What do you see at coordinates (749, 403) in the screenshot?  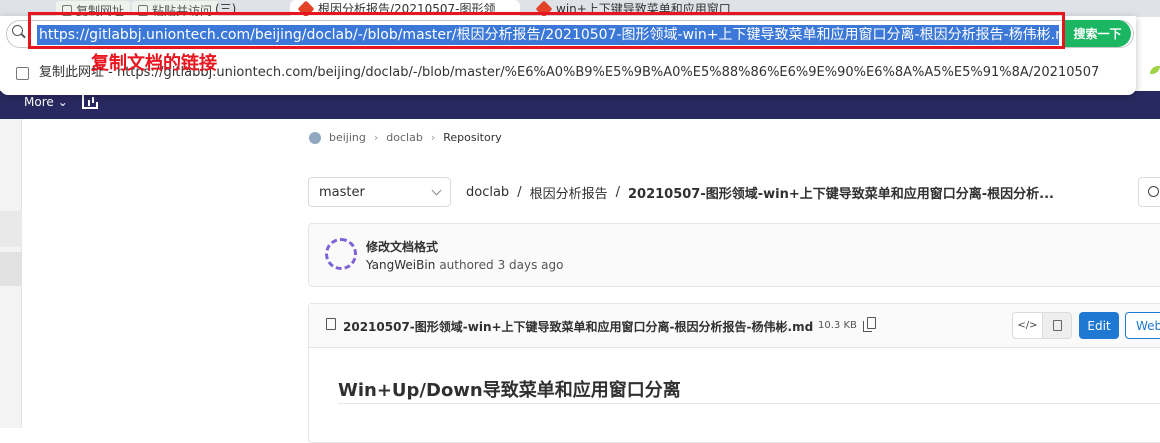 I see `heading-divider` at bounding box center [749, 403].